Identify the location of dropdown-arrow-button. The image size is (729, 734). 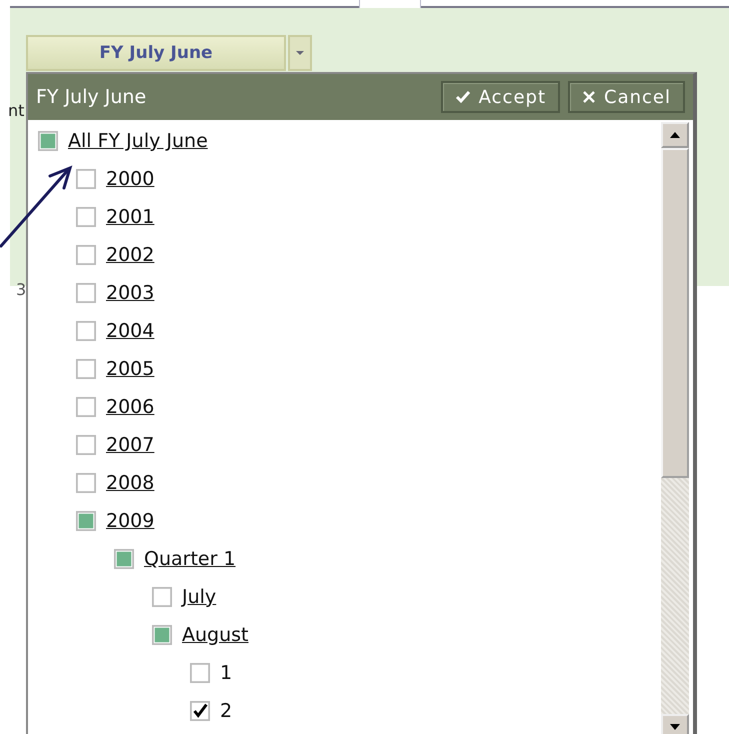
(300, 53).